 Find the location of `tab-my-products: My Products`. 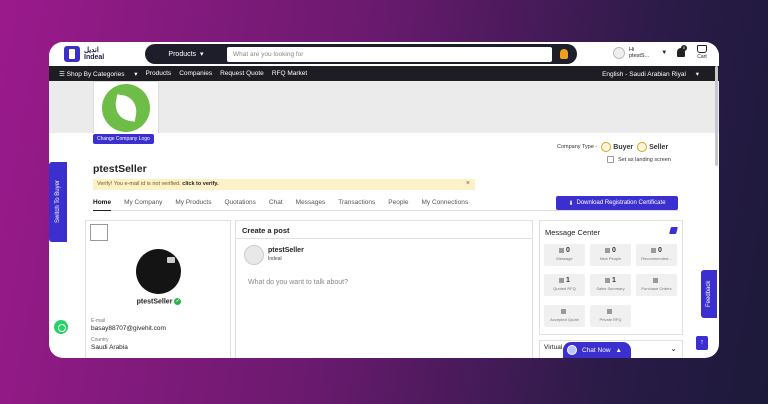

tab-my-products: My Products is located at coordinates (193, 203).